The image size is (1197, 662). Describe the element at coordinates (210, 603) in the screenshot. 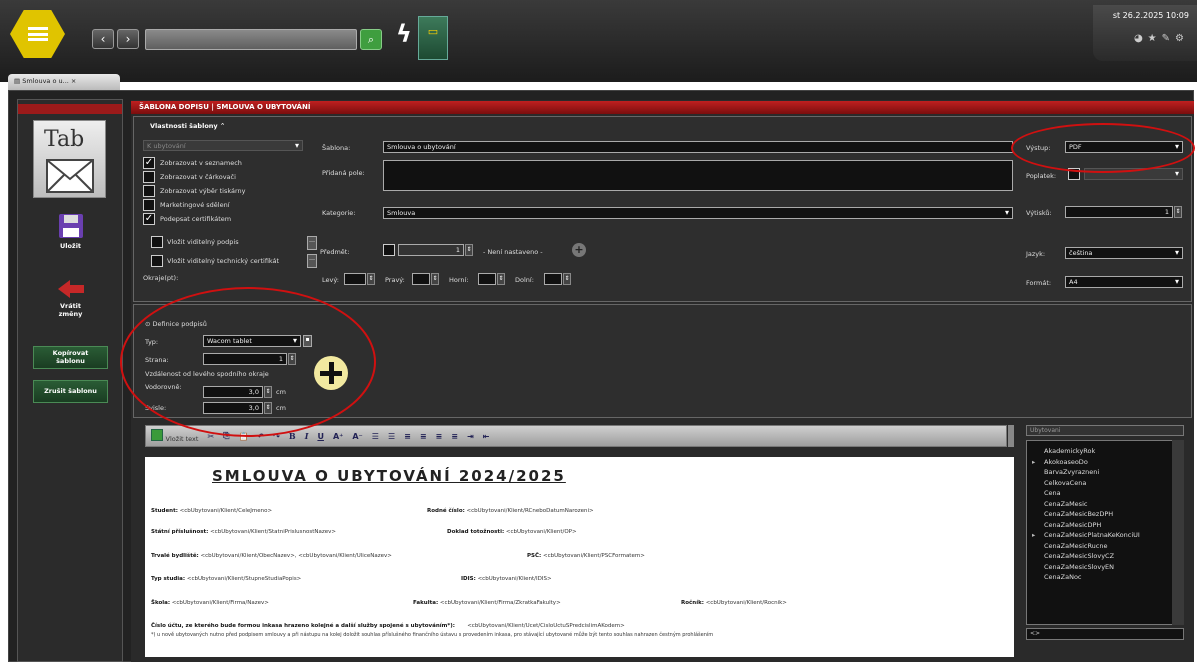

I see `doc-field-school: Škola: <cbUbytovani/Klient/Firma/Nazev>` at that location.